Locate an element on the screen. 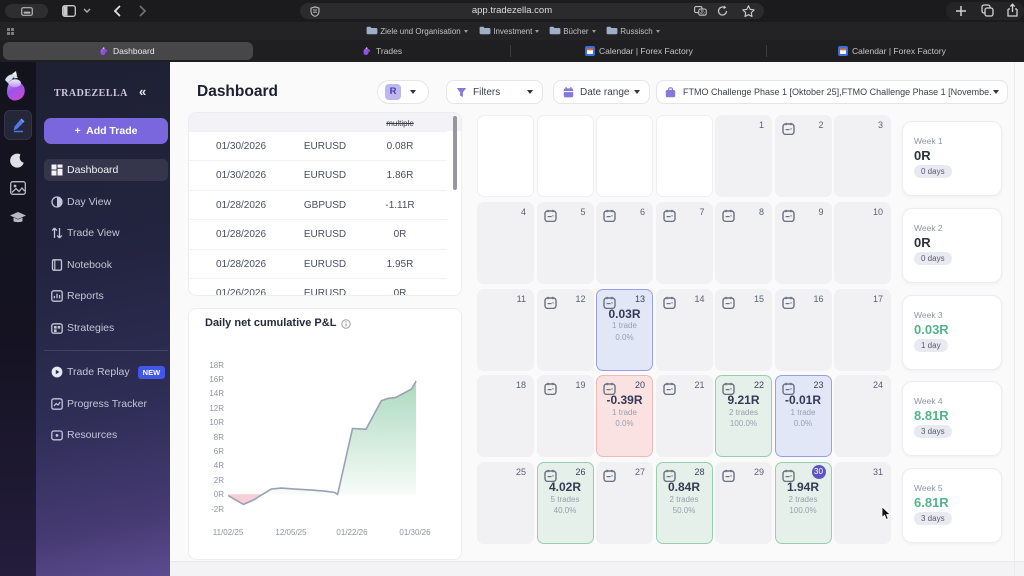 Image resolution: width=1024 pixels, height=576 pixels. svg-text: あ is located at coordinates (703, 12).